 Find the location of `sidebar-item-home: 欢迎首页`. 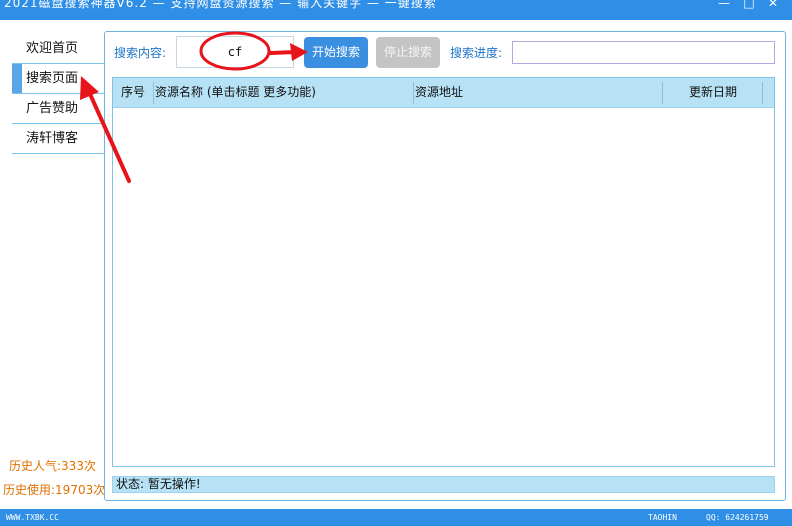

sidebar-item-home: 欢迎首页 is located at coordinates (58, 49).